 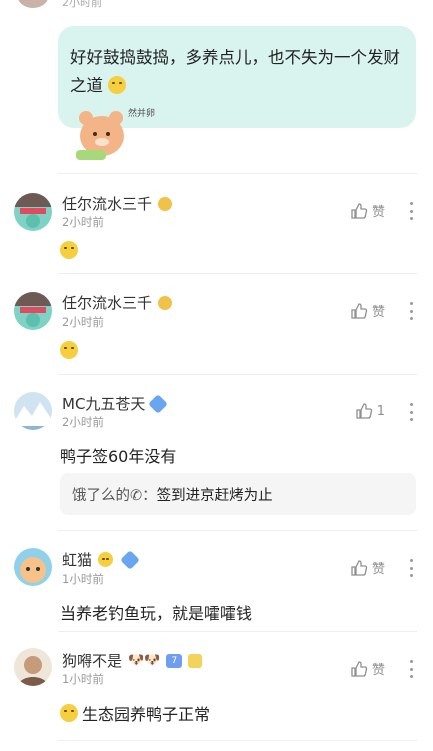 What do you see at coordinates (144, 660) in the screenshot?
I see `dog-emoji-icon: 🐶🐶` at bounding box center [144, 660].